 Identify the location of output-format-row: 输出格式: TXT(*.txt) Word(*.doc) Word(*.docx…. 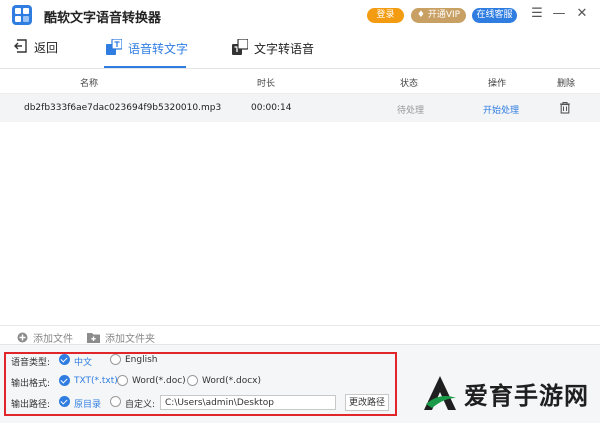
(200, 381).